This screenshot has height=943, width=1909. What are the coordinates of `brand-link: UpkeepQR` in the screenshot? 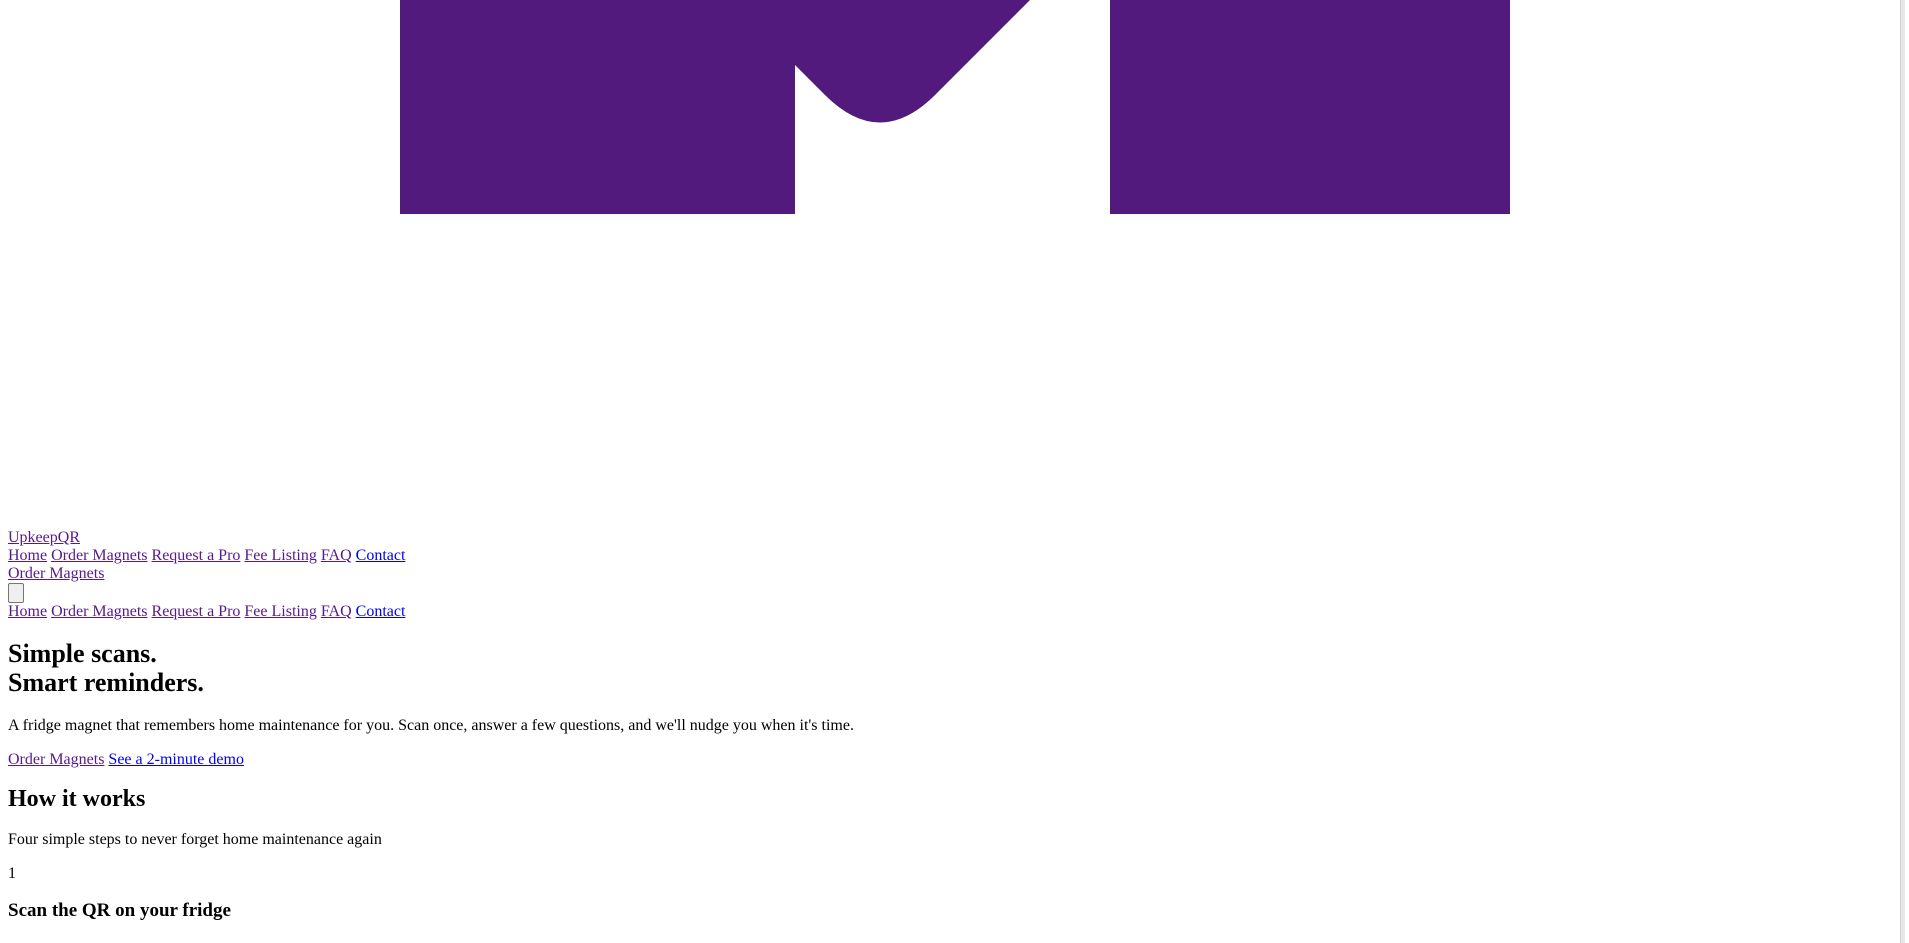 It's located at (44, 537).